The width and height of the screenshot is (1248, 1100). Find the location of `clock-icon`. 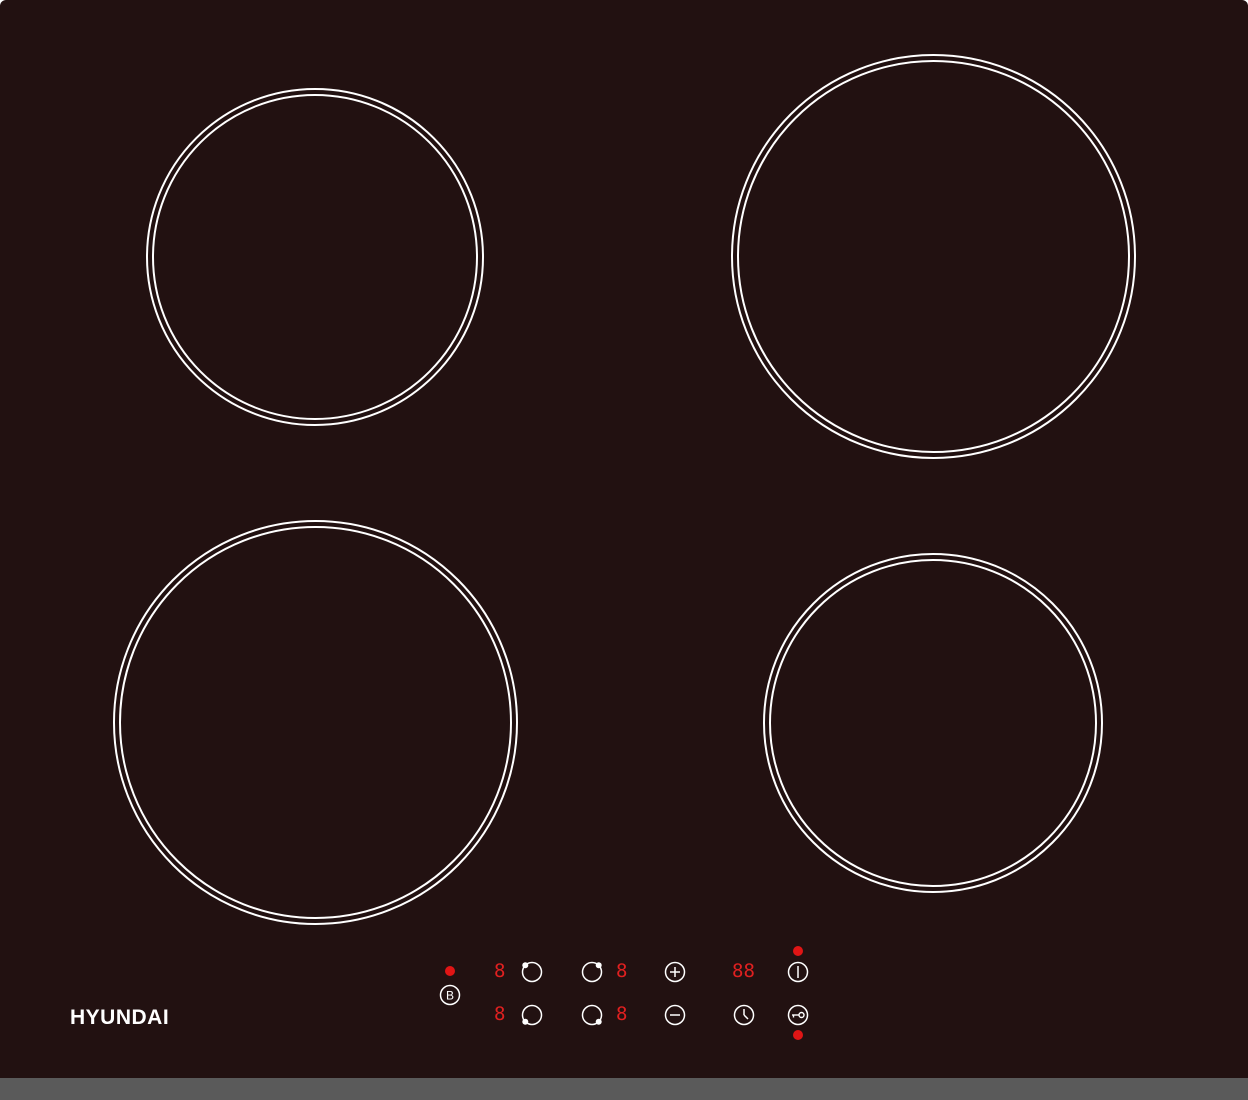

clock-icon is located at coordinates (744, 1015).